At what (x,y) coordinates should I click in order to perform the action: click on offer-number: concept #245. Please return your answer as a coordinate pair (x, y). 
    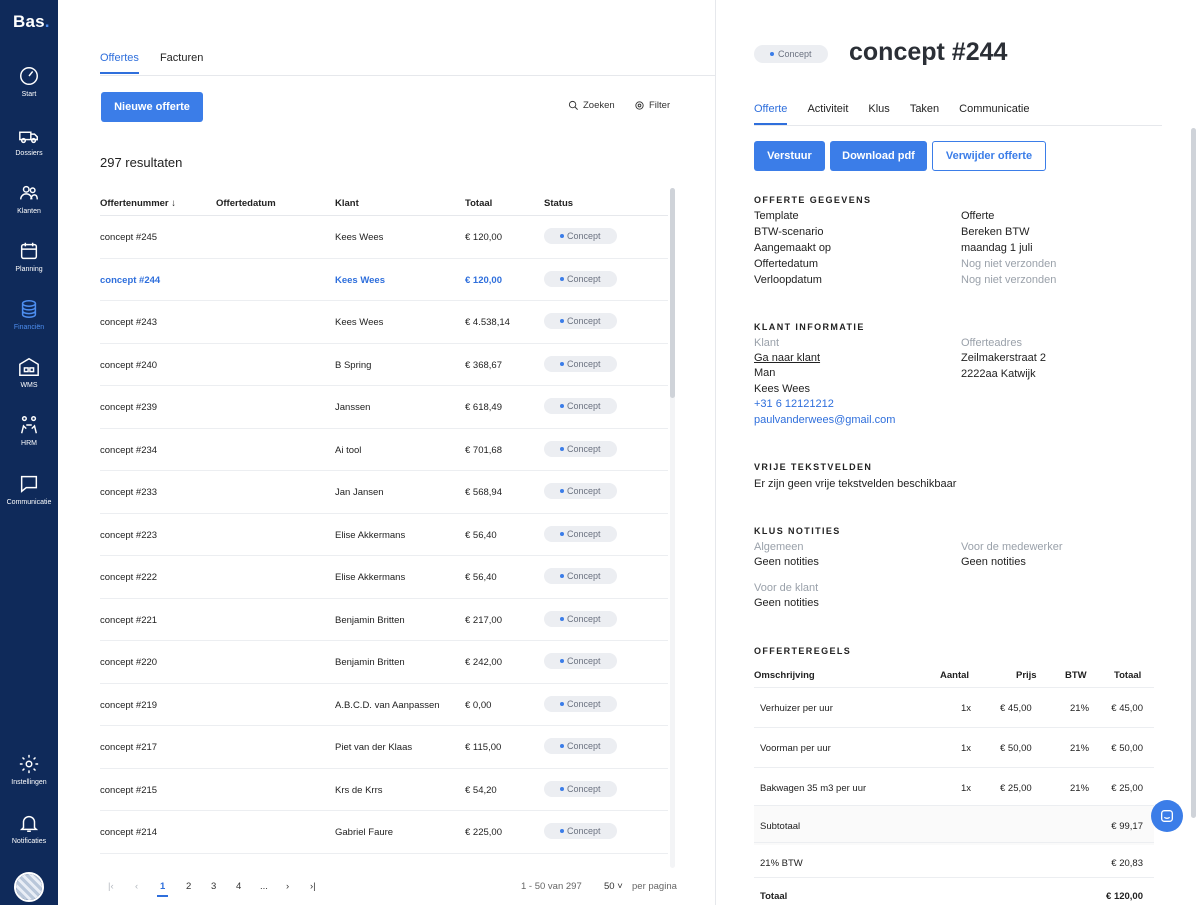
    Looking at the image, I should click on (129, 237).